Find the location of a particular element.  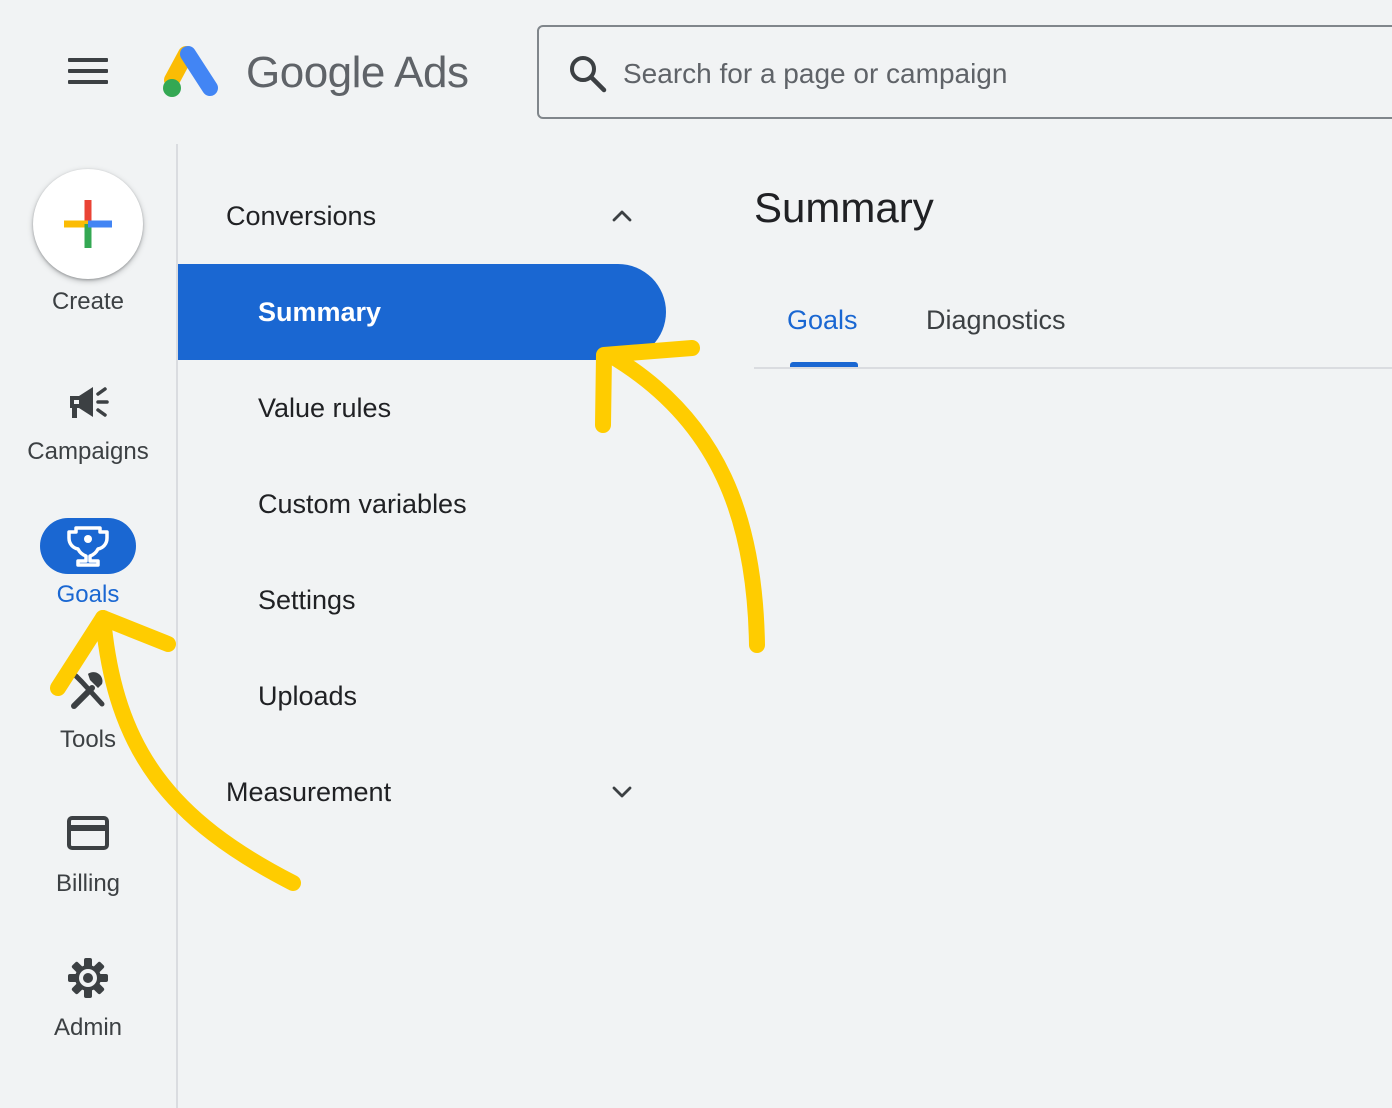

create-label: Create is located at coordinates (88, 302).